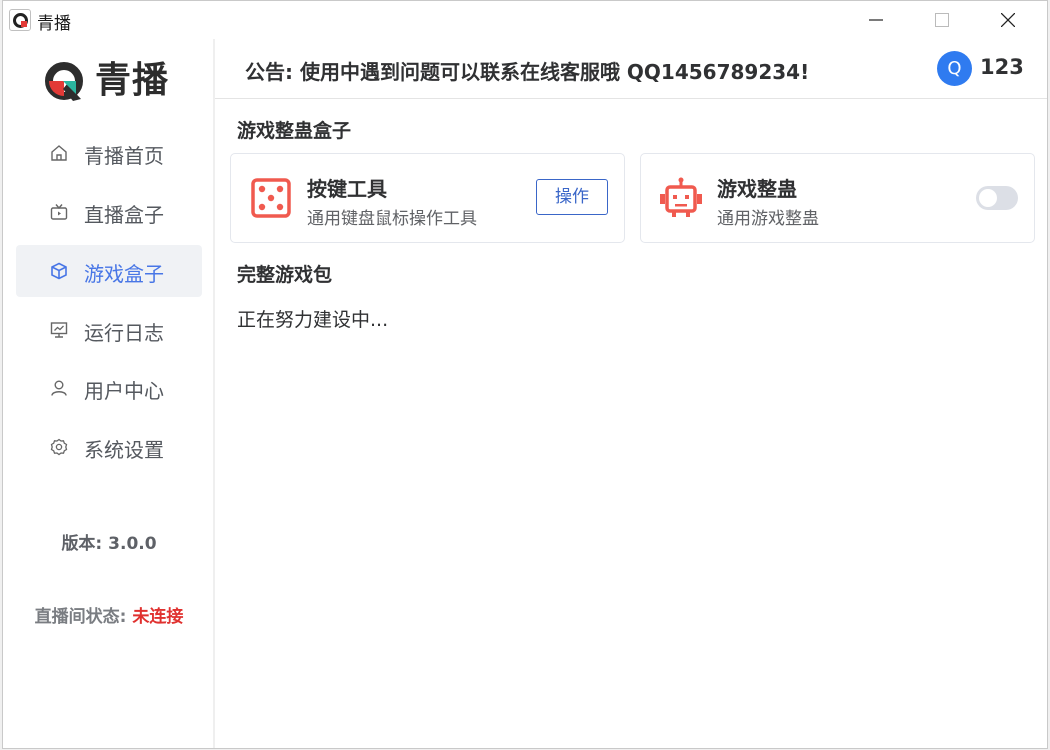 Image resolution: width=1050 pixels, height=750 pixels. I want to click on sidebar-item-home: 青播首页, so click(109, 153).